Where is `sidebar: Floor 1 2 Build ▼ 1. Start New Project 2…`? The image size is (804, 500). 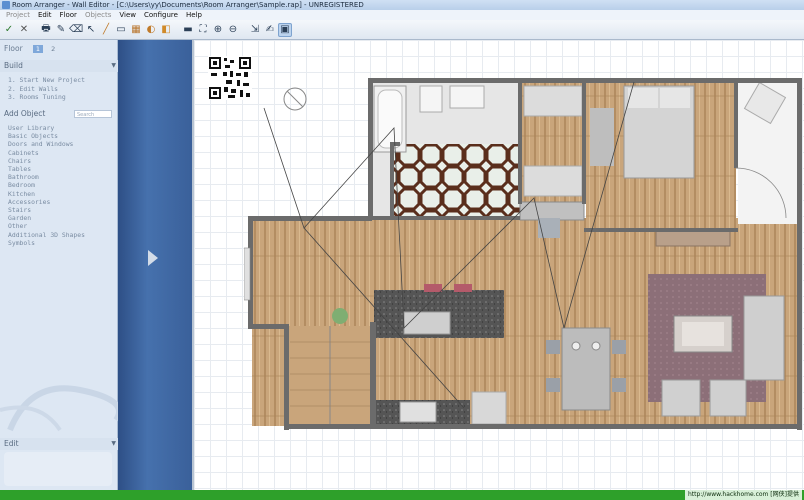
sidebar: Floor 1 2 Build ▼ 1. Start New Project 2… is located at coordinates (61, 265).